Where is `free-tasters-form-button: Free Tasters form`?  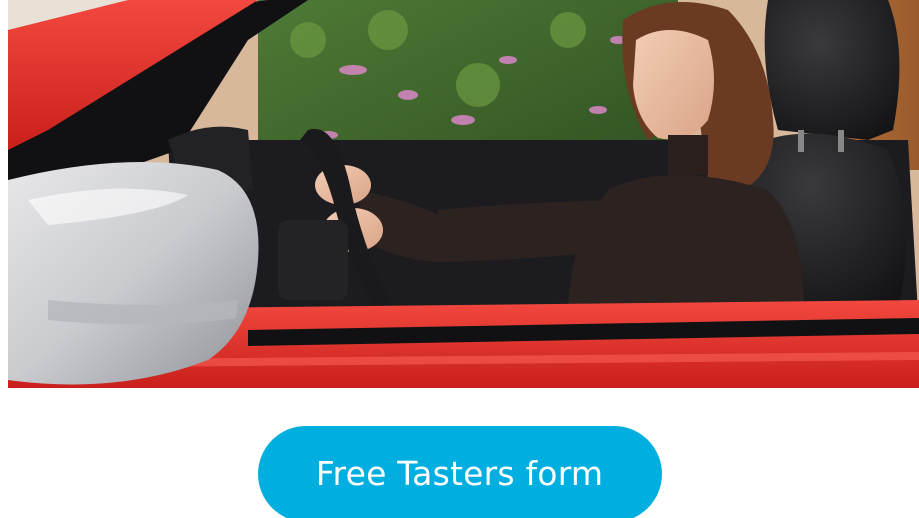 free-tasters-form-button: Free Tasters form is located at coordinates (459, 472).